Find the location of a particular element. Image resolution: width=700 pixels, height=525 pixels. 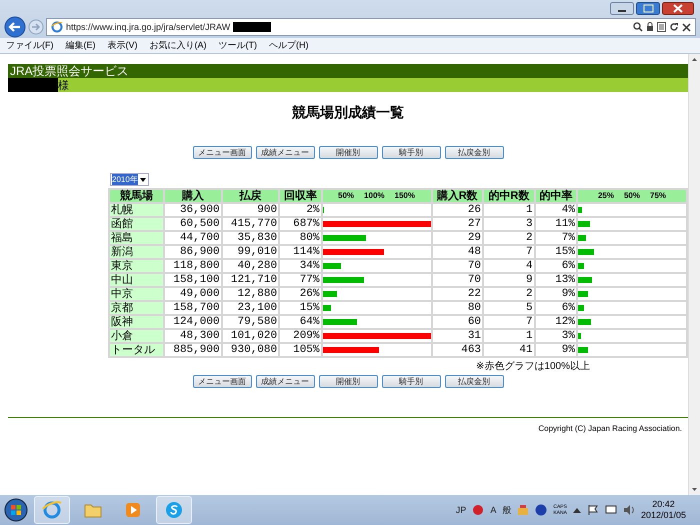

language-indicator: JP is located at coordinates (461, 510).